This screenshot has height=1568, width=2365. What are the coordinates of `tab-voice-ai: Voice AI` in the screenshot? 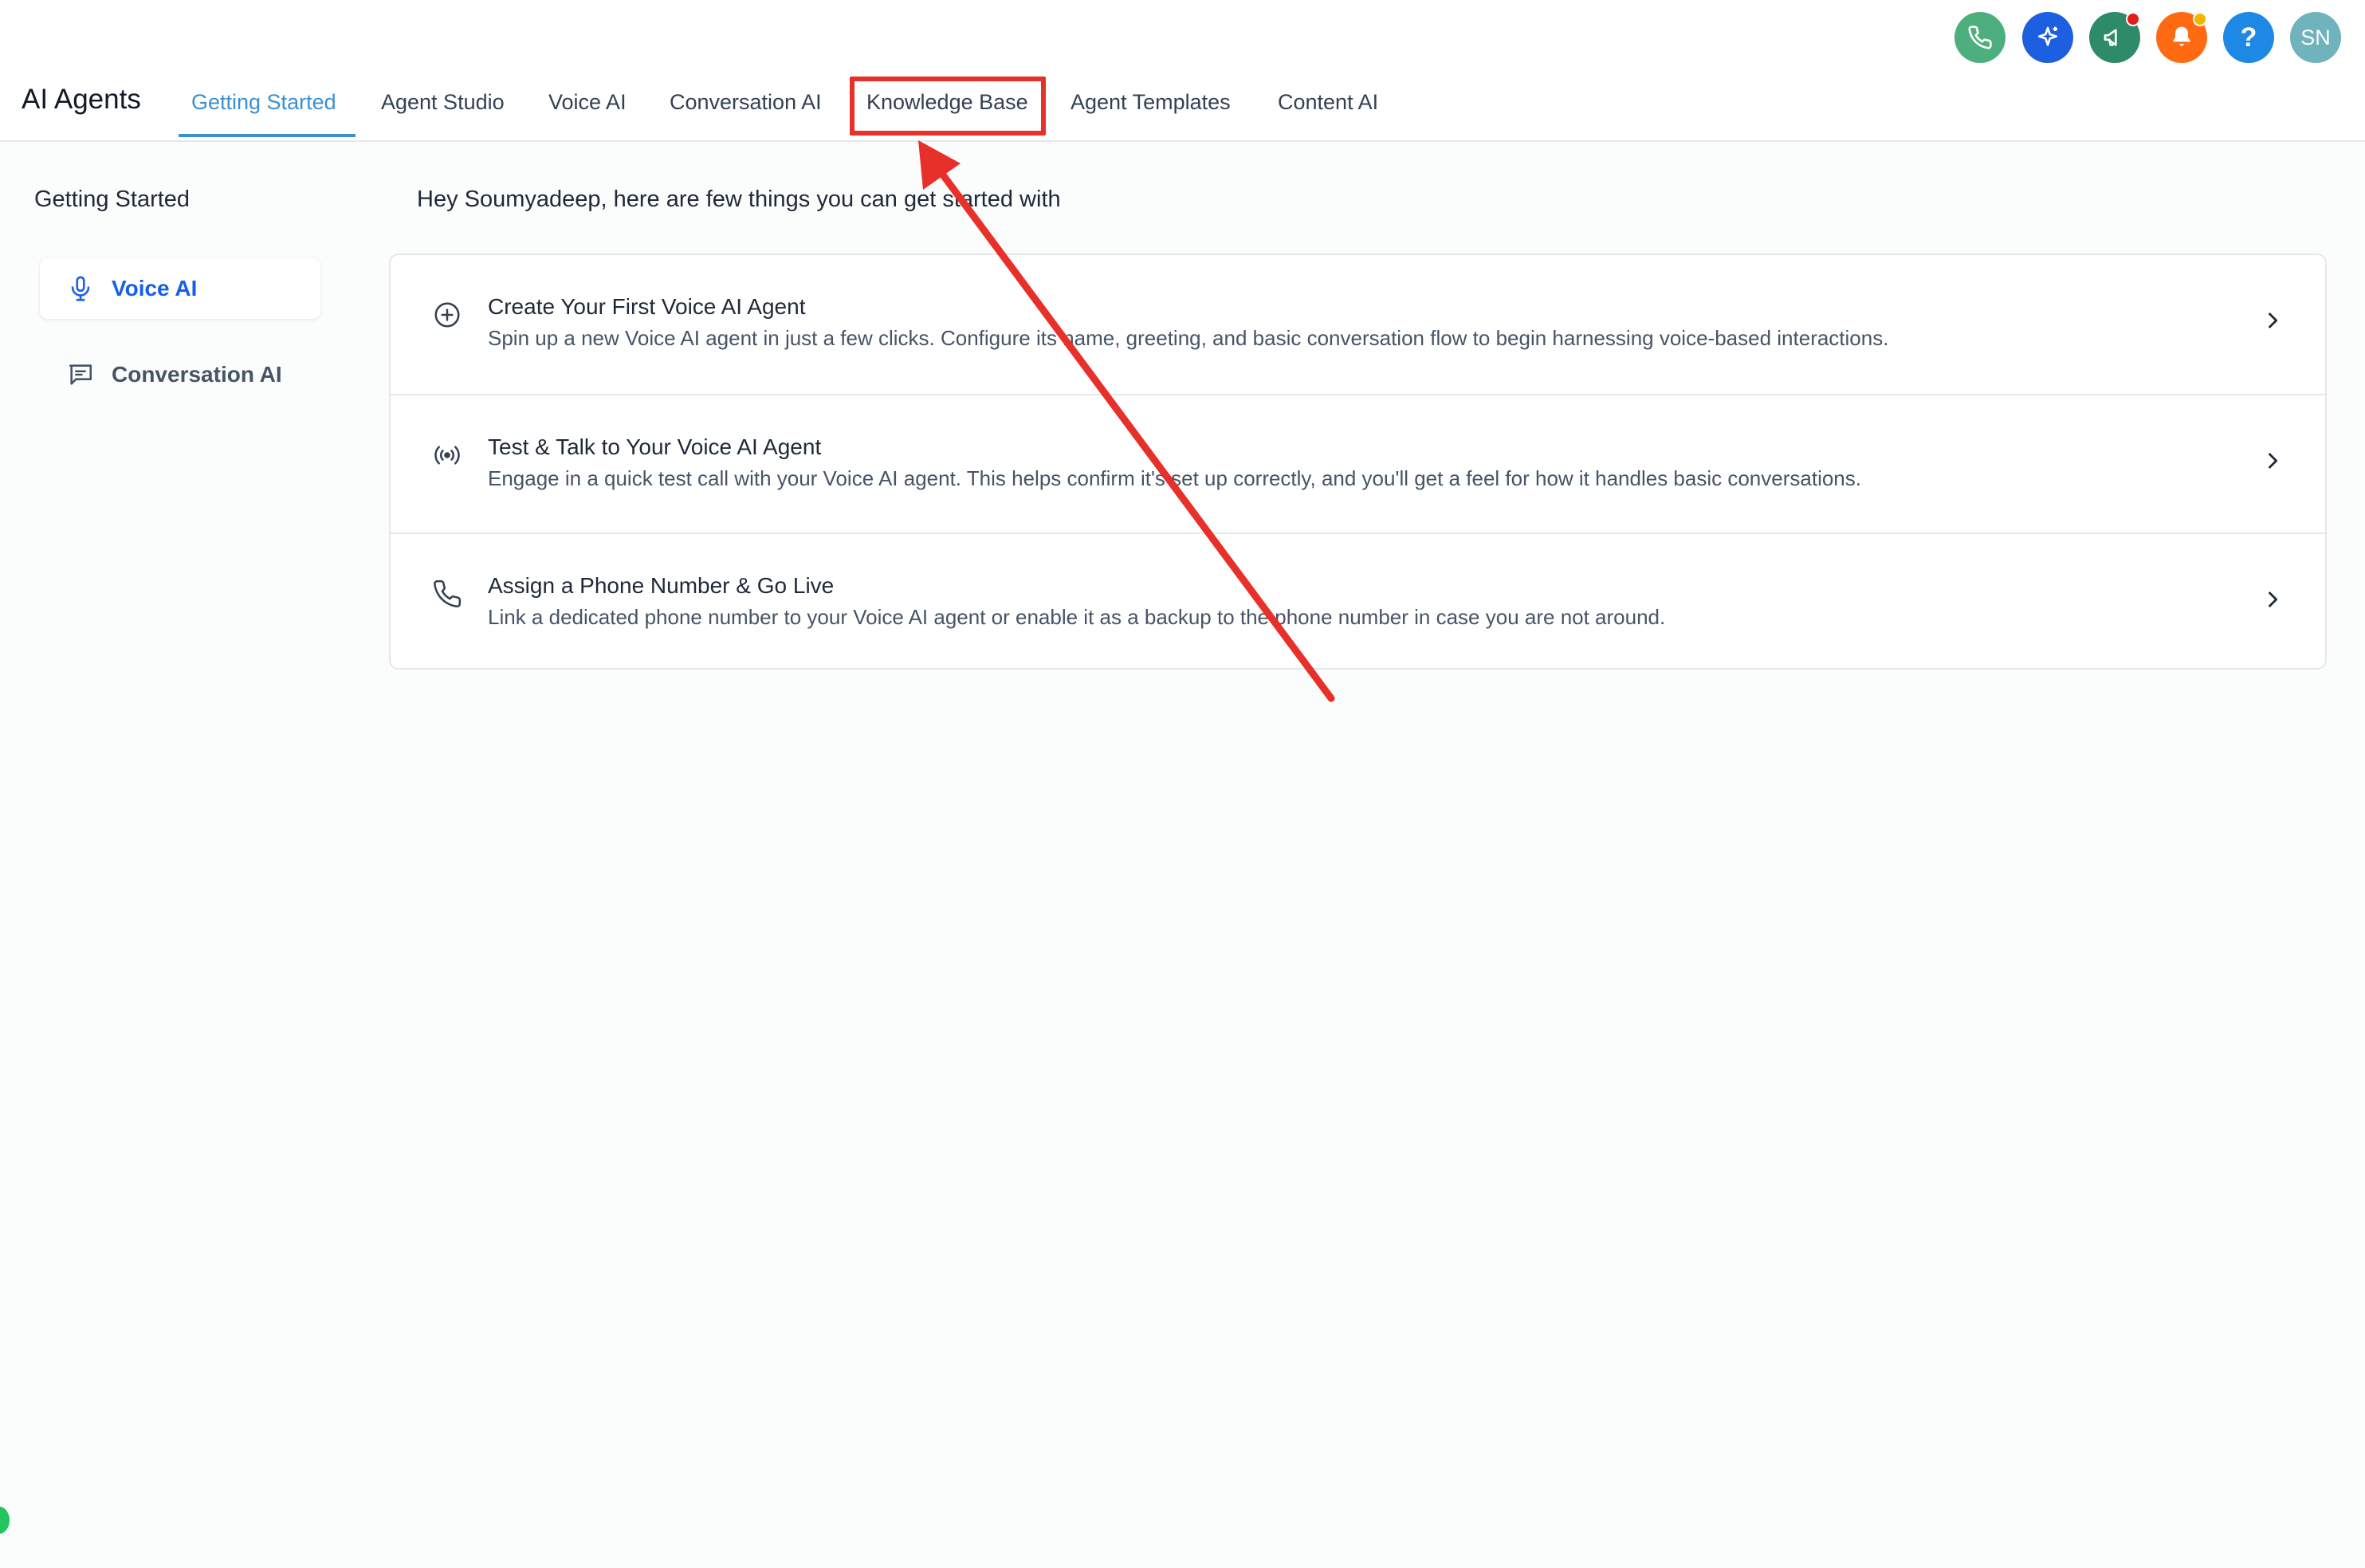 It's located at (587, 102).